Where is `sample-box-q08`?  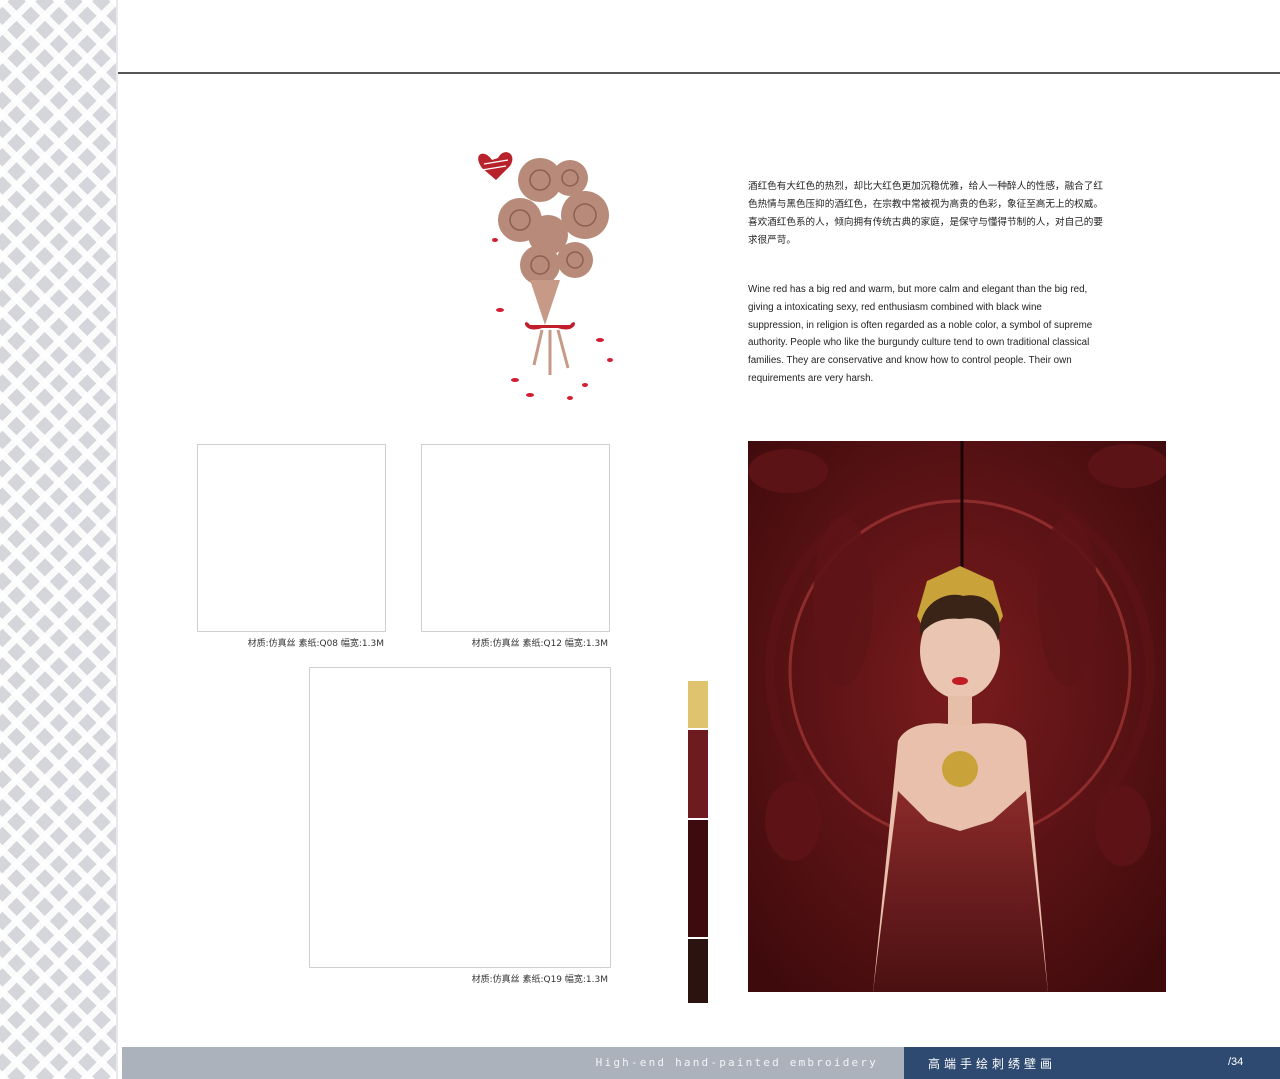 sample-box-q08 is located at coordinates (291, 538).